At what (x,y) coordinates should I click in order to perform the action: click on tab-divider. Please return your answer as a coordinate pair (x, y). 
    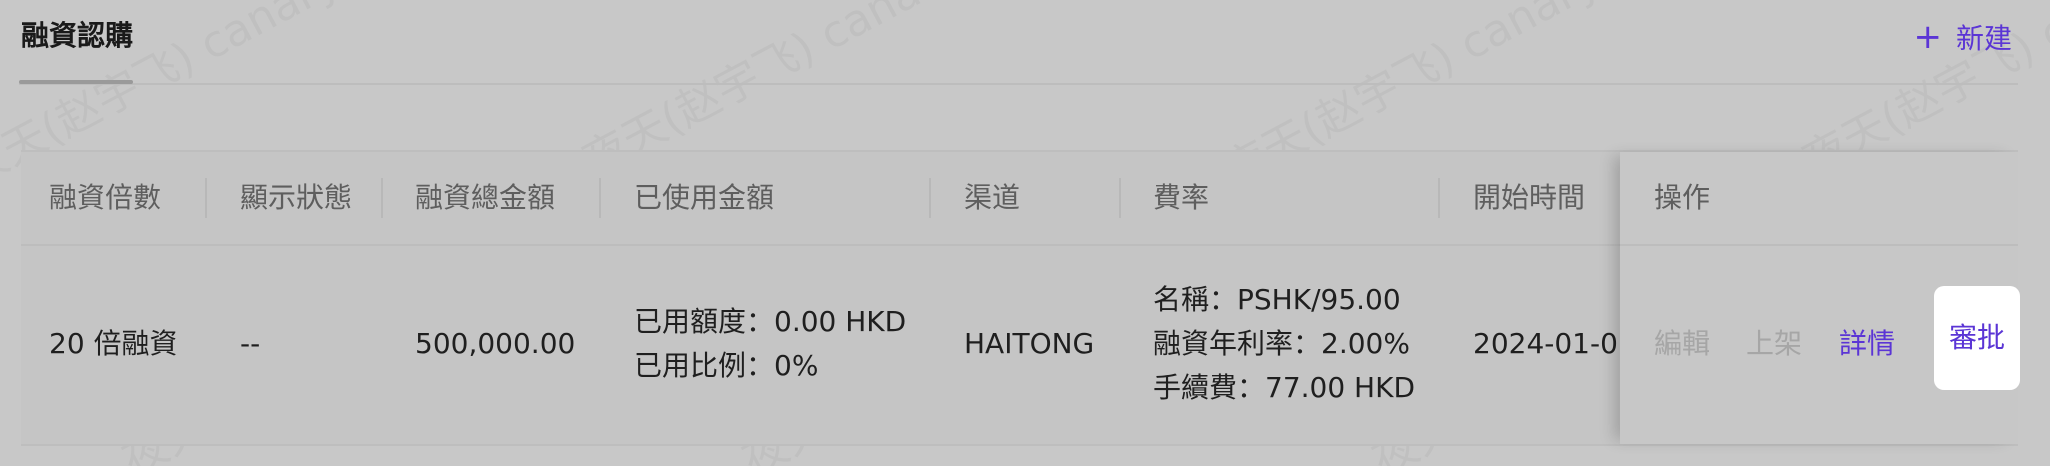
    Looking at the image, I should click on (1018, 84).